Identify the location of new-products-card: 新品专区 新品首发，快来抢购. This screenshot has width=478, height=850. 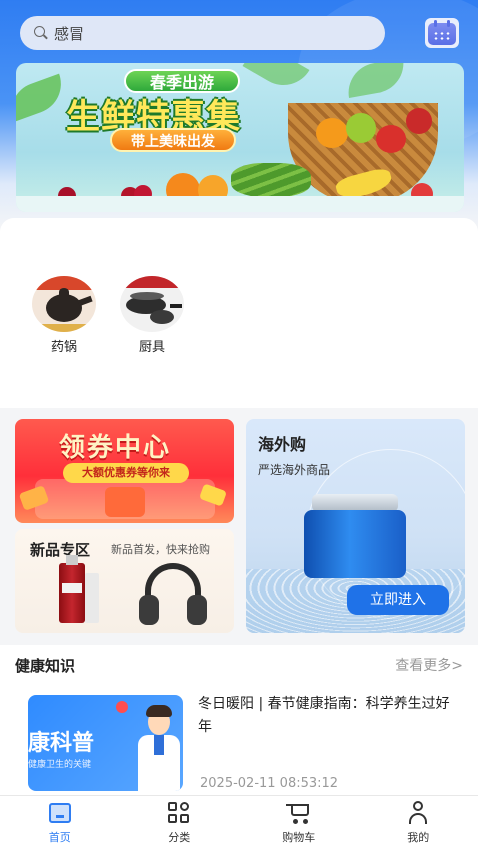
(124, 581).